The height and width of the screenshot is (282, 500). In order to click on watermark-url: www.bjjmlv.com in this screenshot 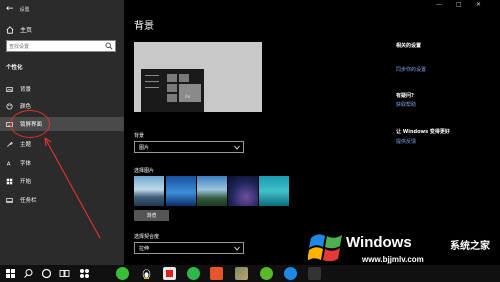, I will do `click(393, 259)`.